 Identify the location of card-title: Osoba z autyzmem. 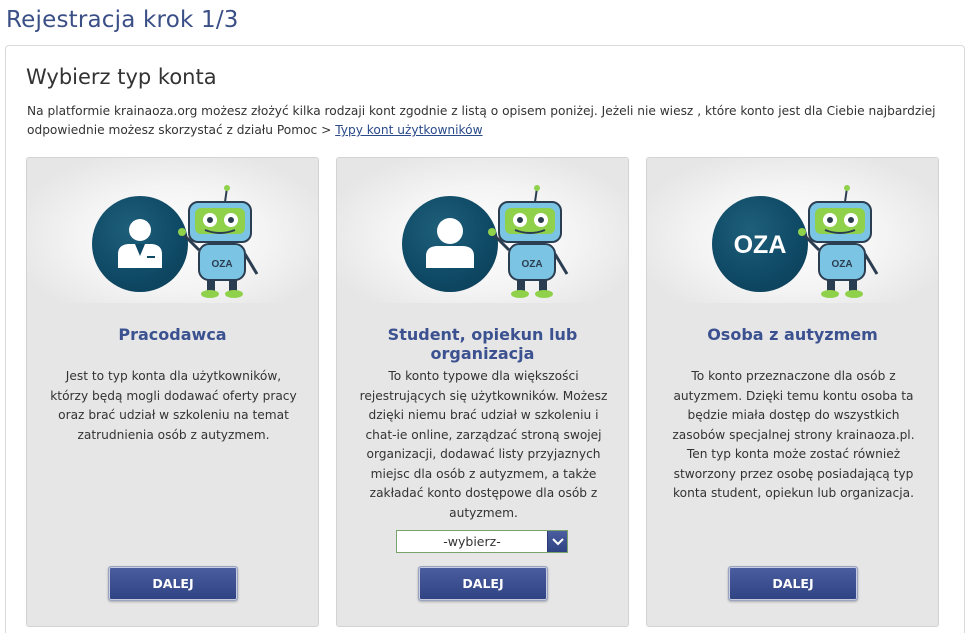
(792, 334).